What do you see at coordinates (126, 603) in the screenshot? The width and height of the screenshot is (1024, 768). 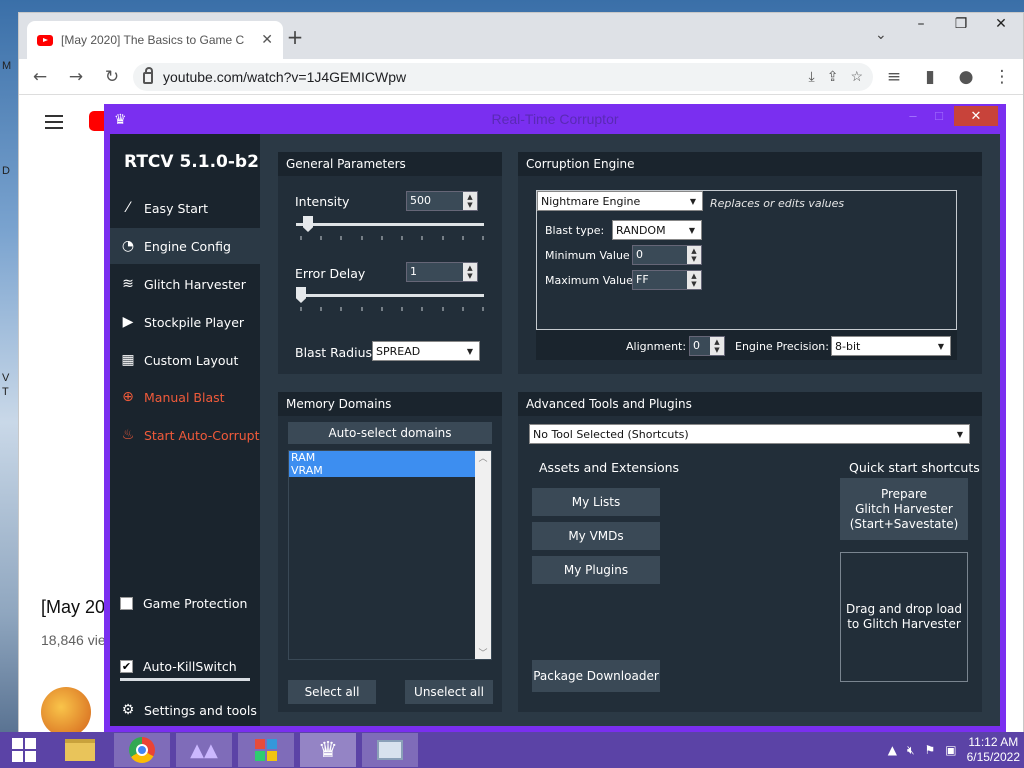 I see `checkbox-box` at bounding box center [126, 603].